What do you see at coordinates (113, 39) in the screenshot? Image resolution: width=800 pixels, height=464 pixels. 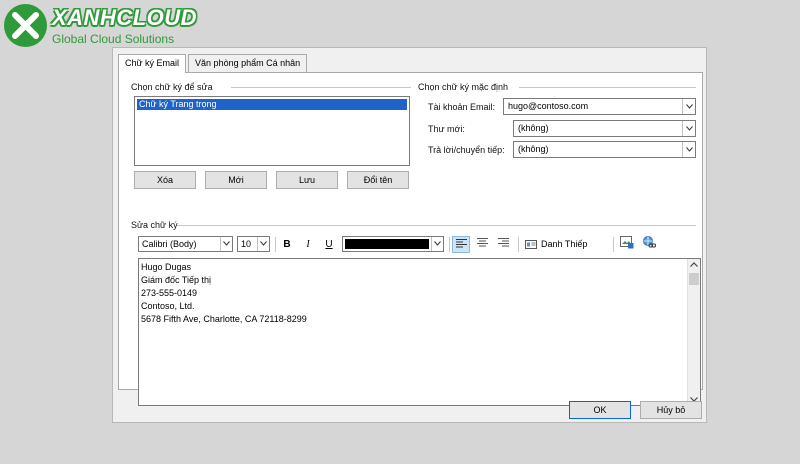 I see `brand-tagline: Global Cloud Solutions` at bounding box center [113, 39].